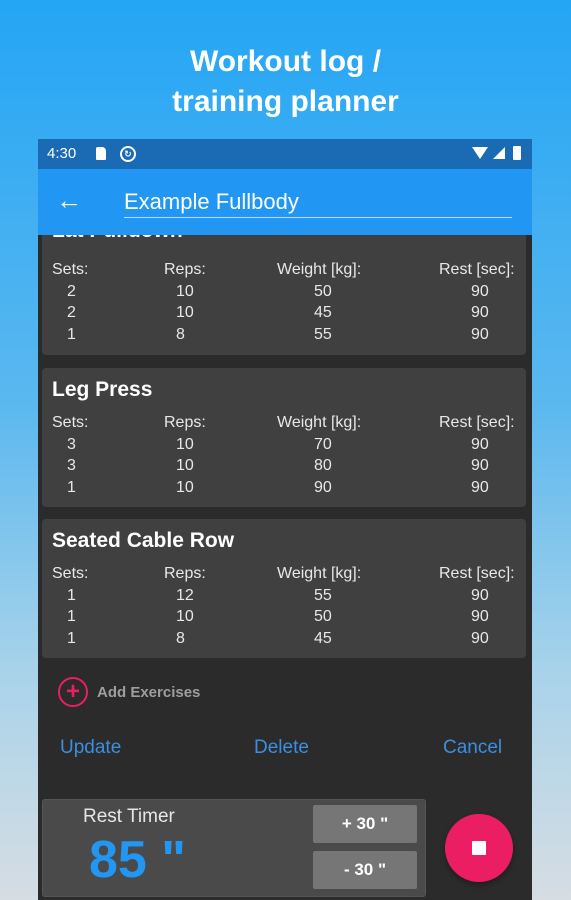 This screenshot has height=900, width=571. Describe the element at coordinates (472, 748) in the screenshot. I see `cancel-button: Cancel` at that location.